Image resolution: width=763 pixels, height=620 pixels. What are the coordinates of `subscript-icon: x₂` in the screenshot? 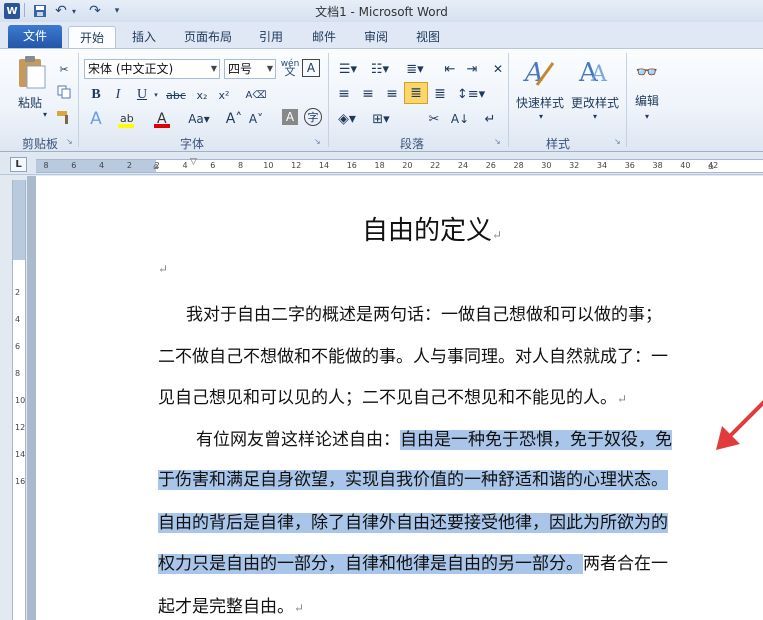 It's located at (202, 95).